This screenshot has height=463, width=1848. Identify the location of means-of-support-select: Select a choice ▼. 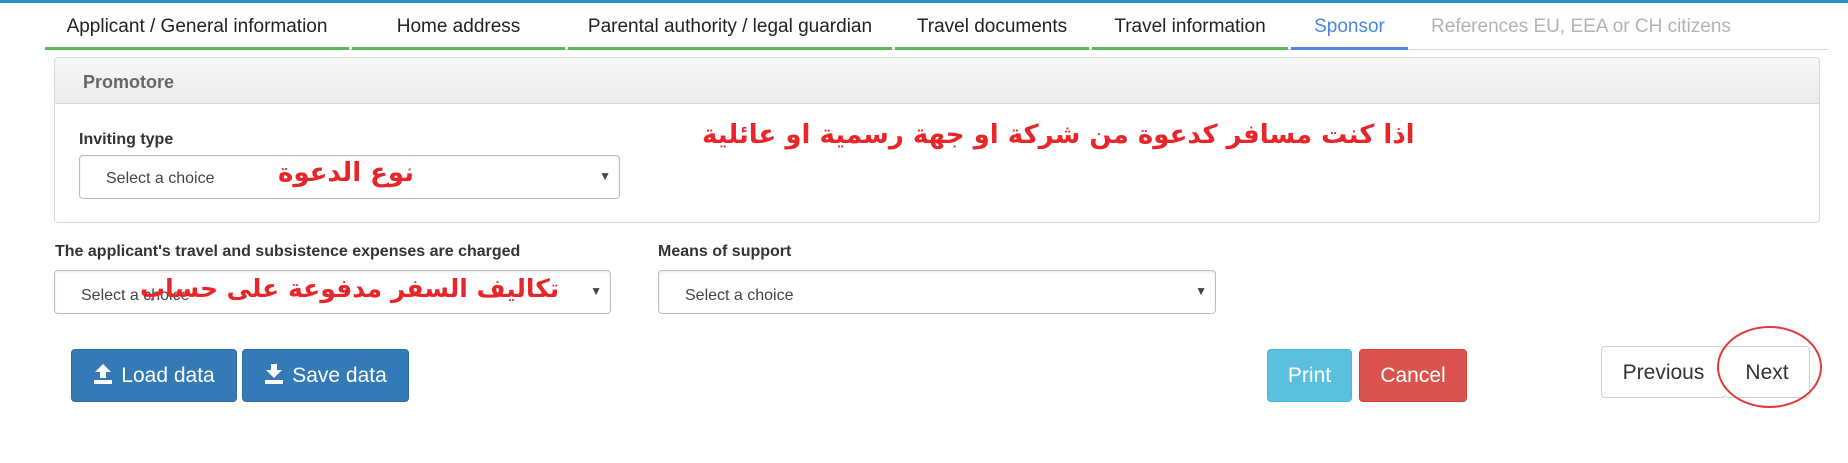
(937, 292).